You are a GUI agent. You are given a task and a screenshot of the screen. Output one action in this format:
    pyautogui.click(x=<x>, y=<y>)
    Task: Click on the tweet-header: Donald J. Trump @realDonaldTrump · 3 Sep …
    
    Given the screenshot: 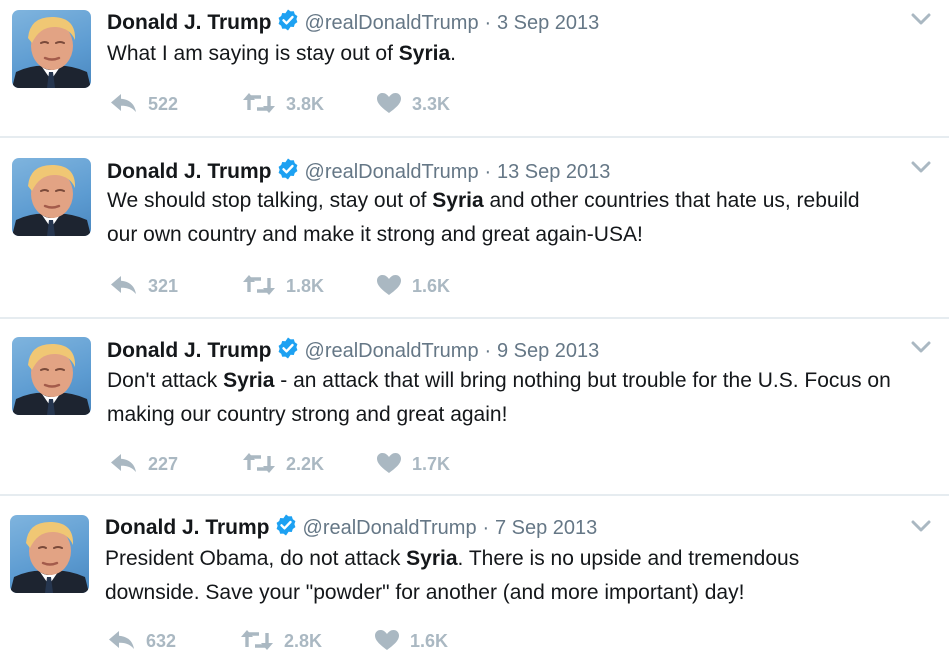 What is the action you would take?
    pyautogui.click(x=353, y=23)
    